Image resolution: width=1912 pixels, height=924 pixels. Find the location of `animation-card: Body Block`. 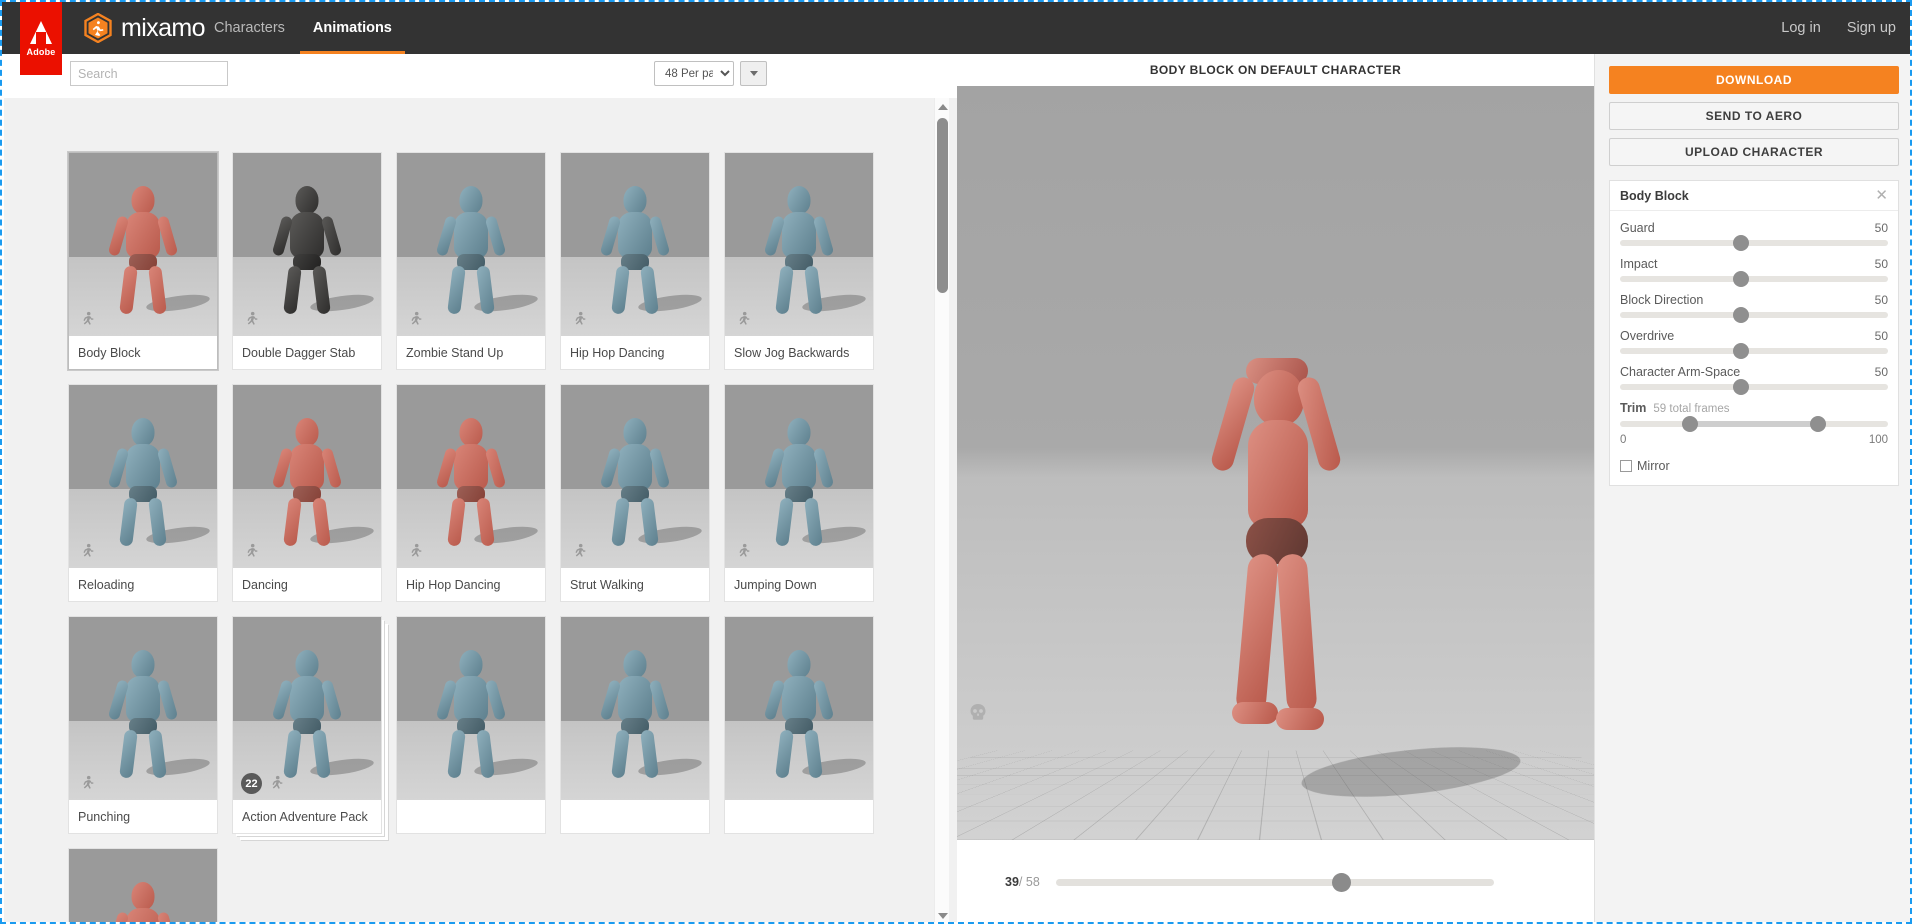

animation-card: Body Block is located at coordinates (143, 261).